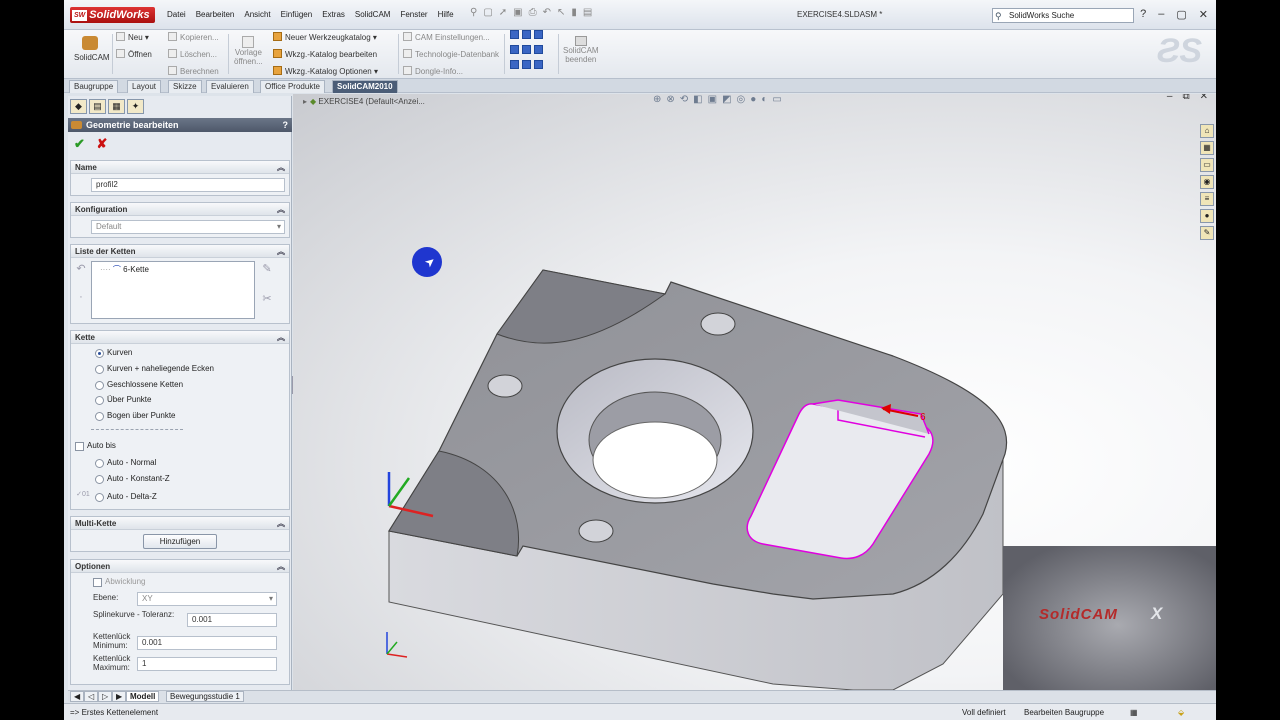 Image resolution: width=1280 pixels, height=720 pixels. What do you see at coordinates (1181, 14) in the screenshot?
I see `maximize-icon: ▢` at bounding box center [1181, 14].